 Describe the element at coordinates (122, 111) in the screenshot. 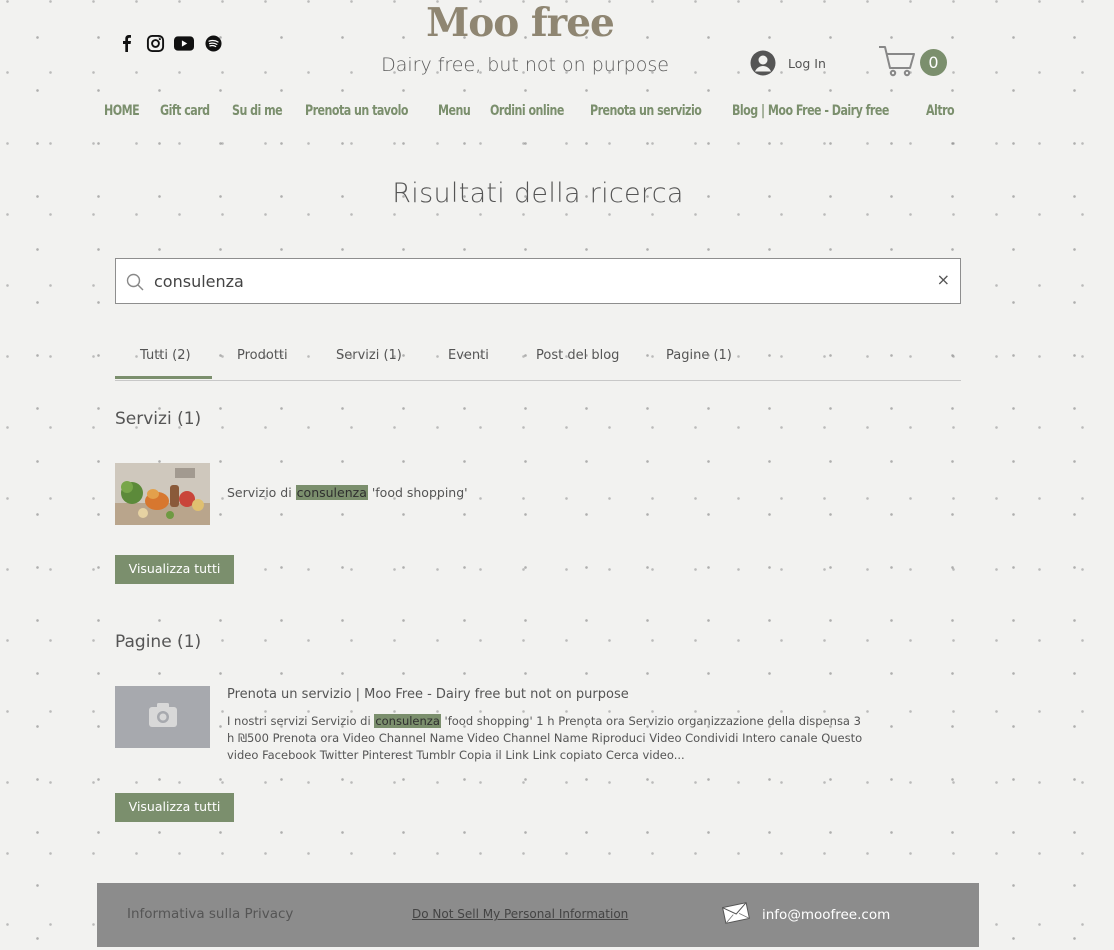

I see `nav-item-home: HOME` at that location.